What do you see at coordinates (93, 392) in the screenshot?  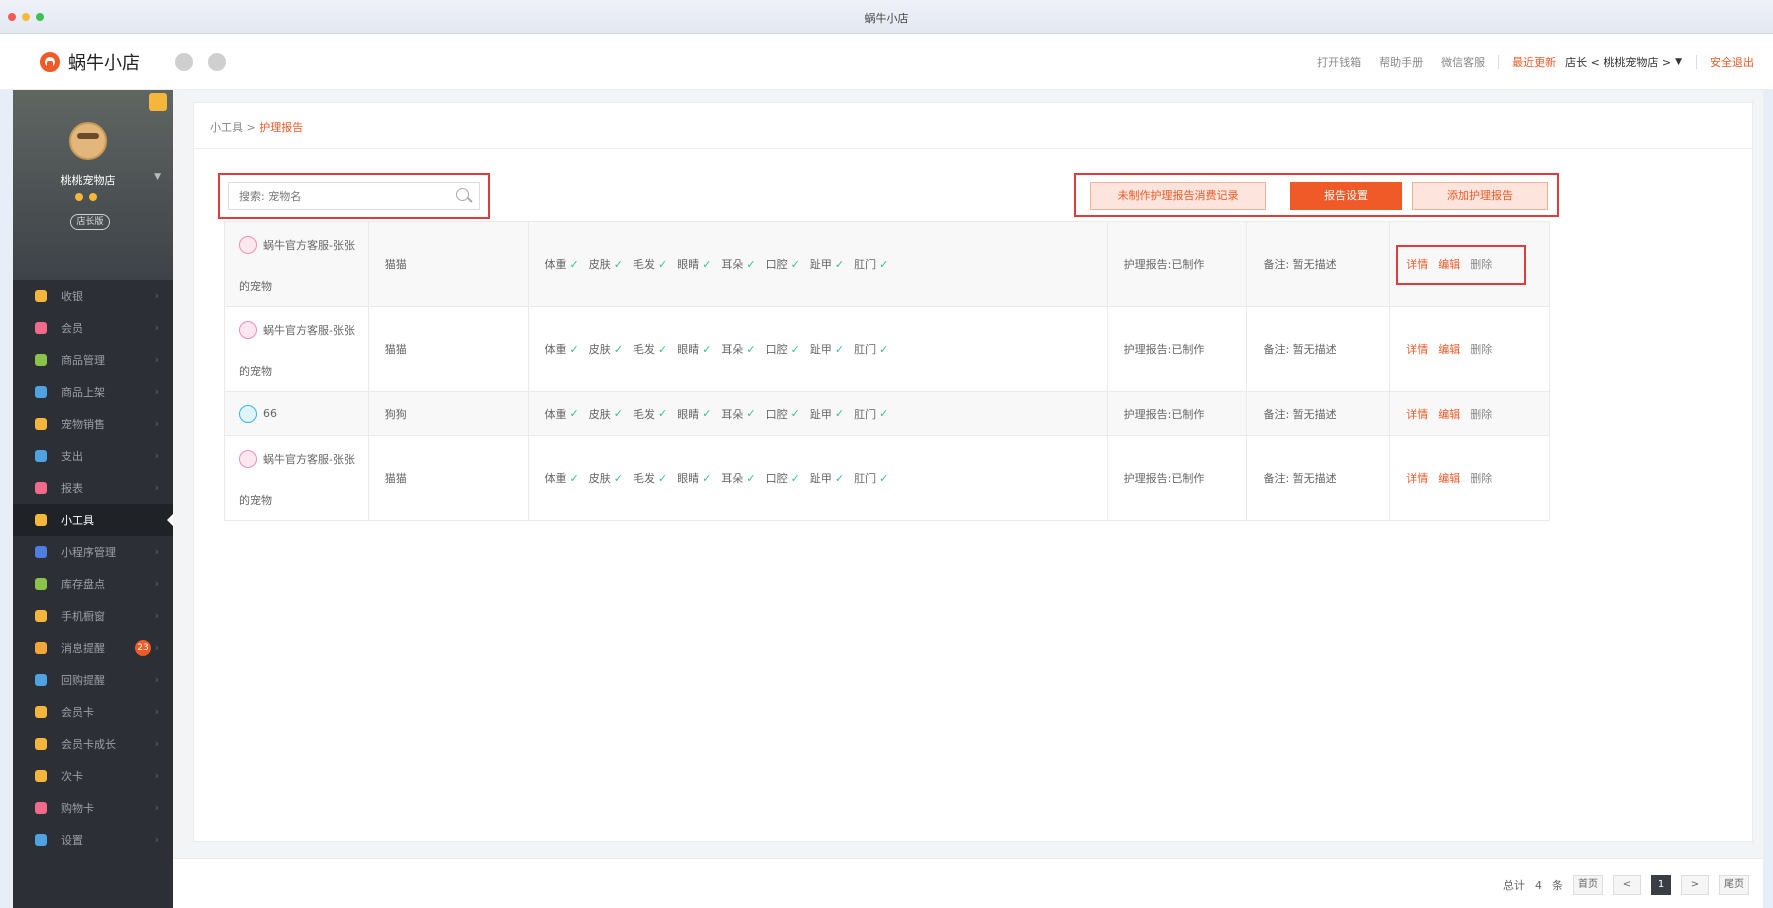 I see `sidebar-item: 商品上架 ›` at bounding box center [93, 392].